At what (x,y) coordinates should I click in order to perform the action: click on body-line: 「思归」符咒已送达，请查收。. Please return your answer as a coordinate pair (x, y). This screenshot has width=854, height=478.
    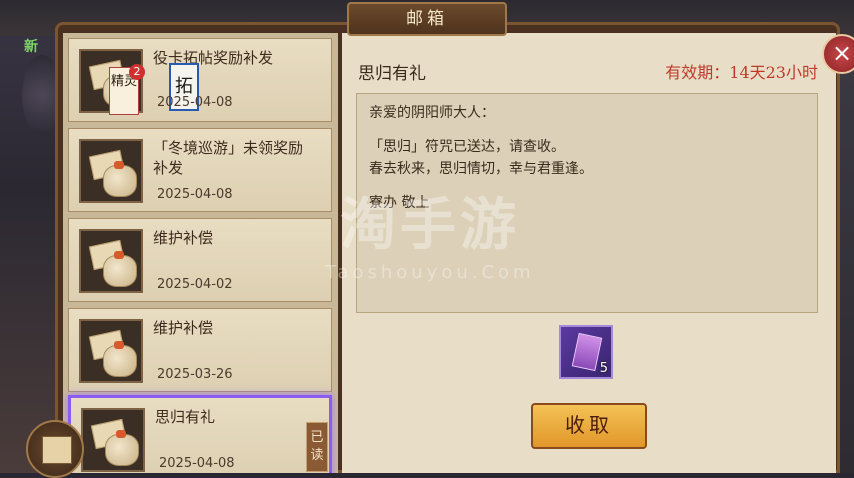
    Looking at the image, I should click on (467, 147).